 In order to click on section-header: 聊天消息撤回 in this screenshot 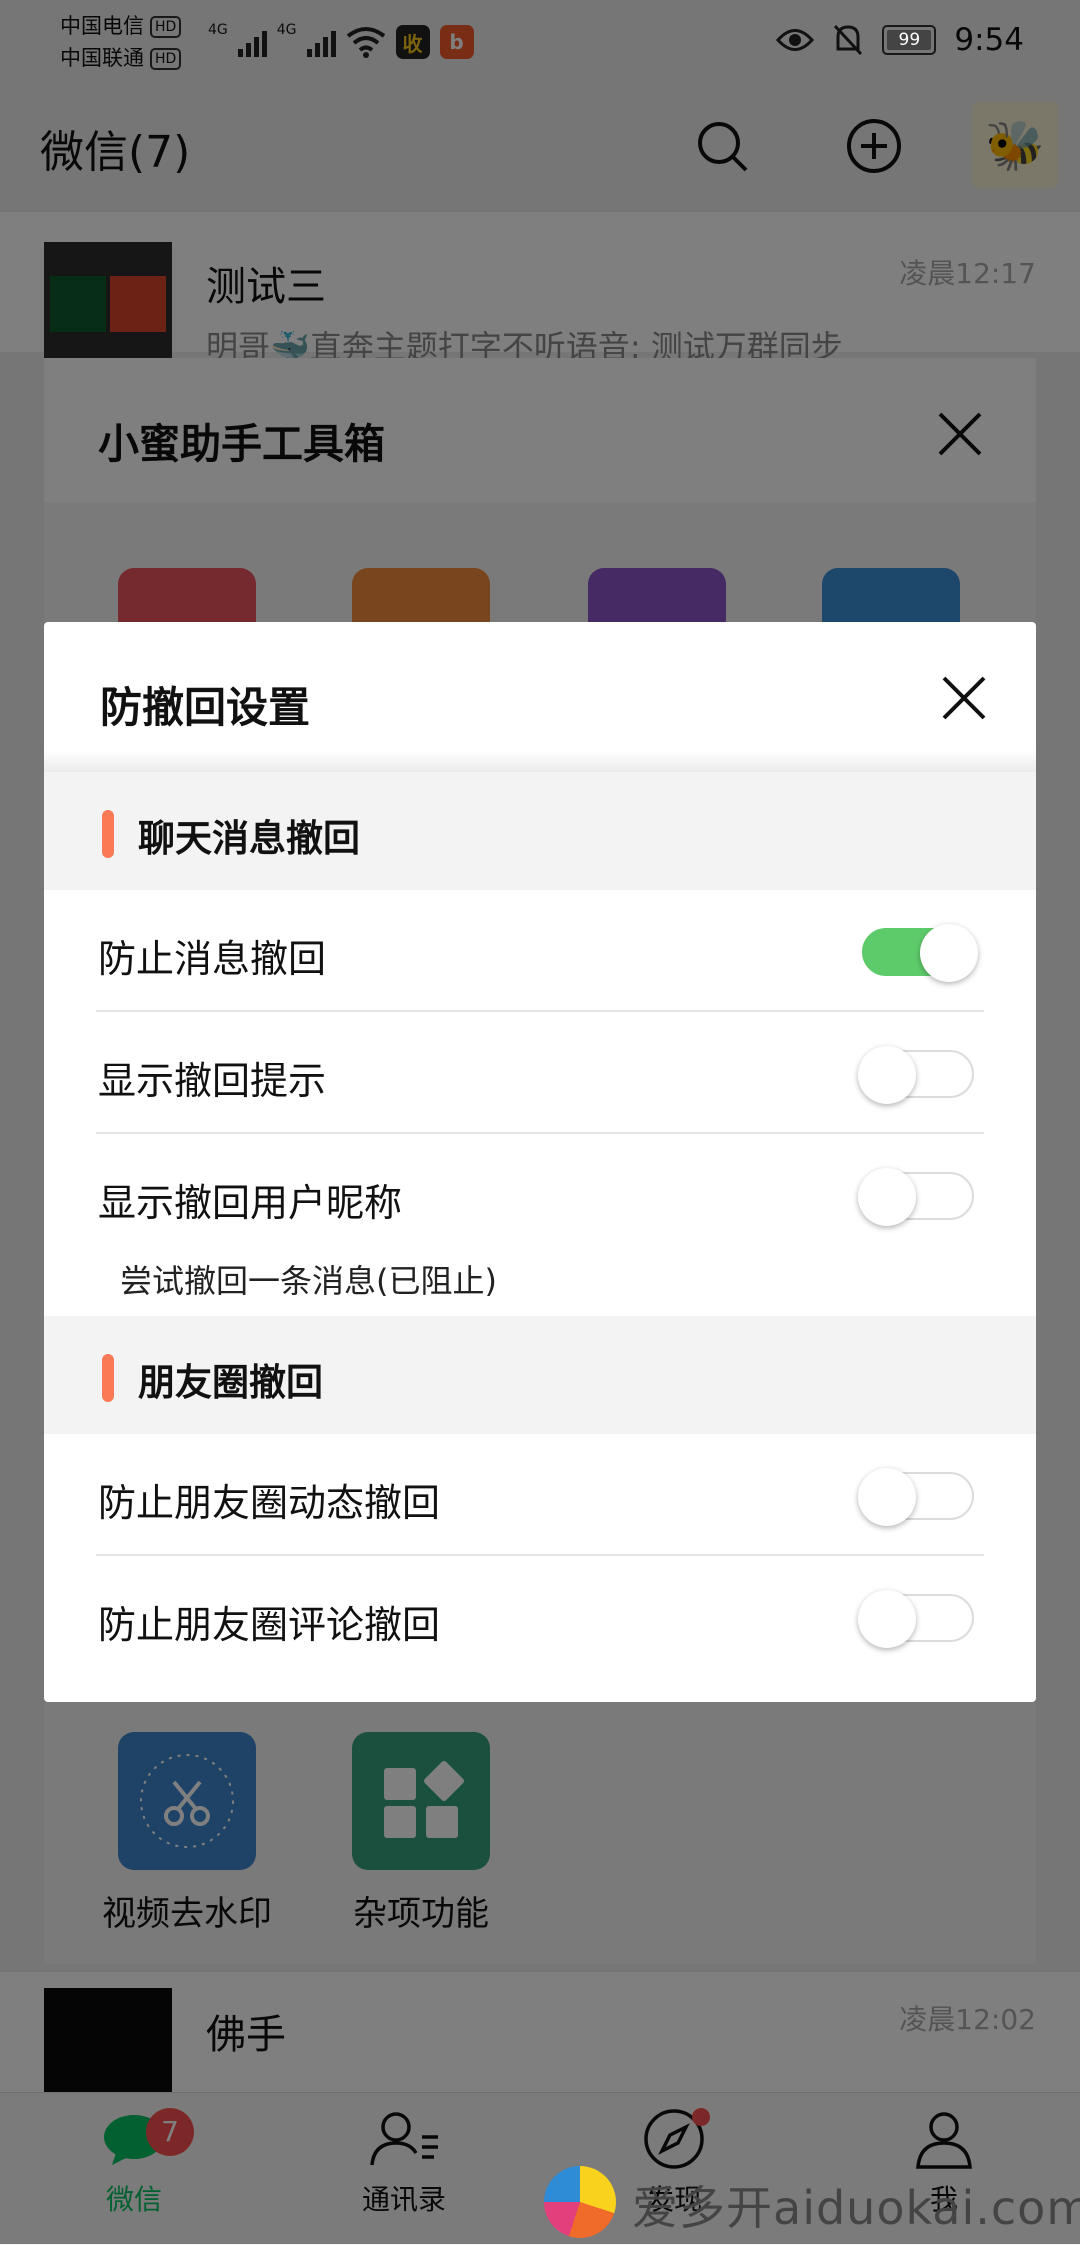, I will do `click(540, 831)`.